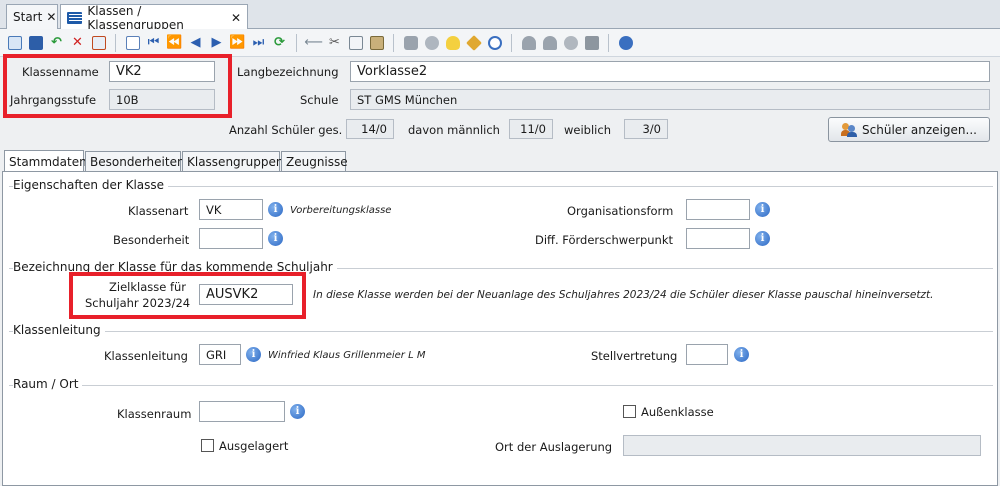 This screenshot has width=1000, height=486. I want to click on tab-start: Start ✕, so click(32, 16).